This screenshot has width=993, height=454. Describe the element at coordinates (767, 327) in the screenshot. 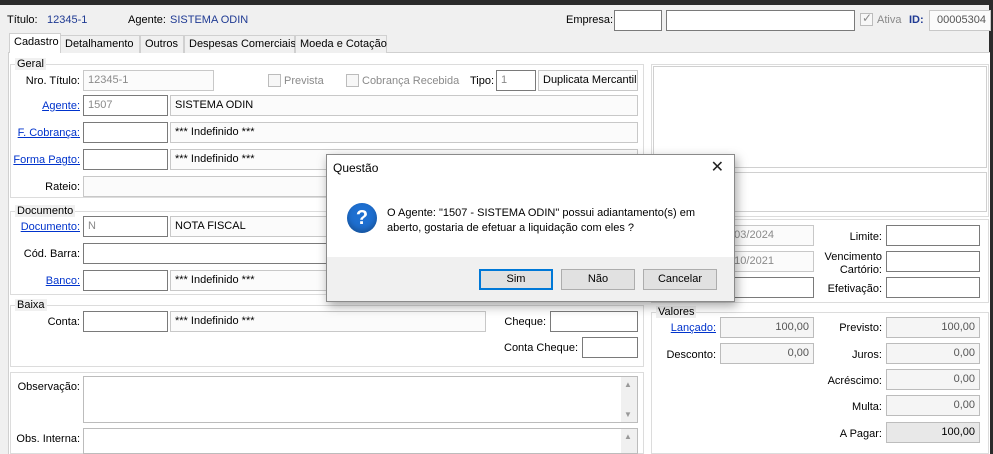

I see `lancado-input: 100,00` at that location.